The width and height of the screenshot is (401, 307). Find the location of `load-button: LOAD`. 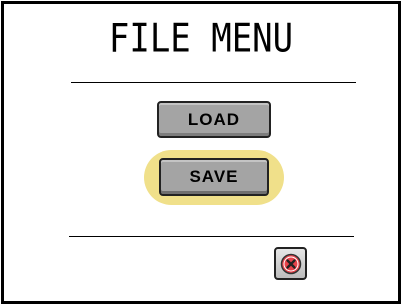

load-button: LOAD is located at coordinates (214, 119).